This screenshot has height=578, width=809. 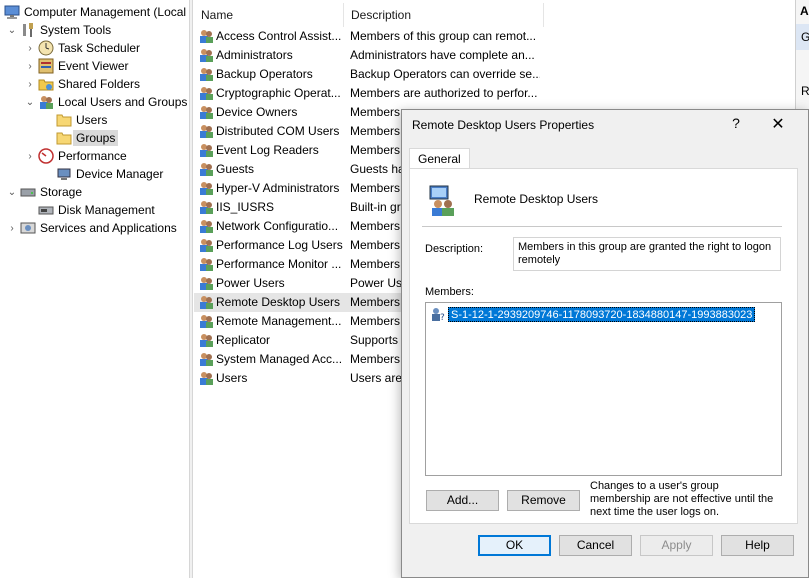 What do you see at coordinates (595, 545) in the screenshot?
I see `cancel-button: Cancel` at bounding box center [595, 545].